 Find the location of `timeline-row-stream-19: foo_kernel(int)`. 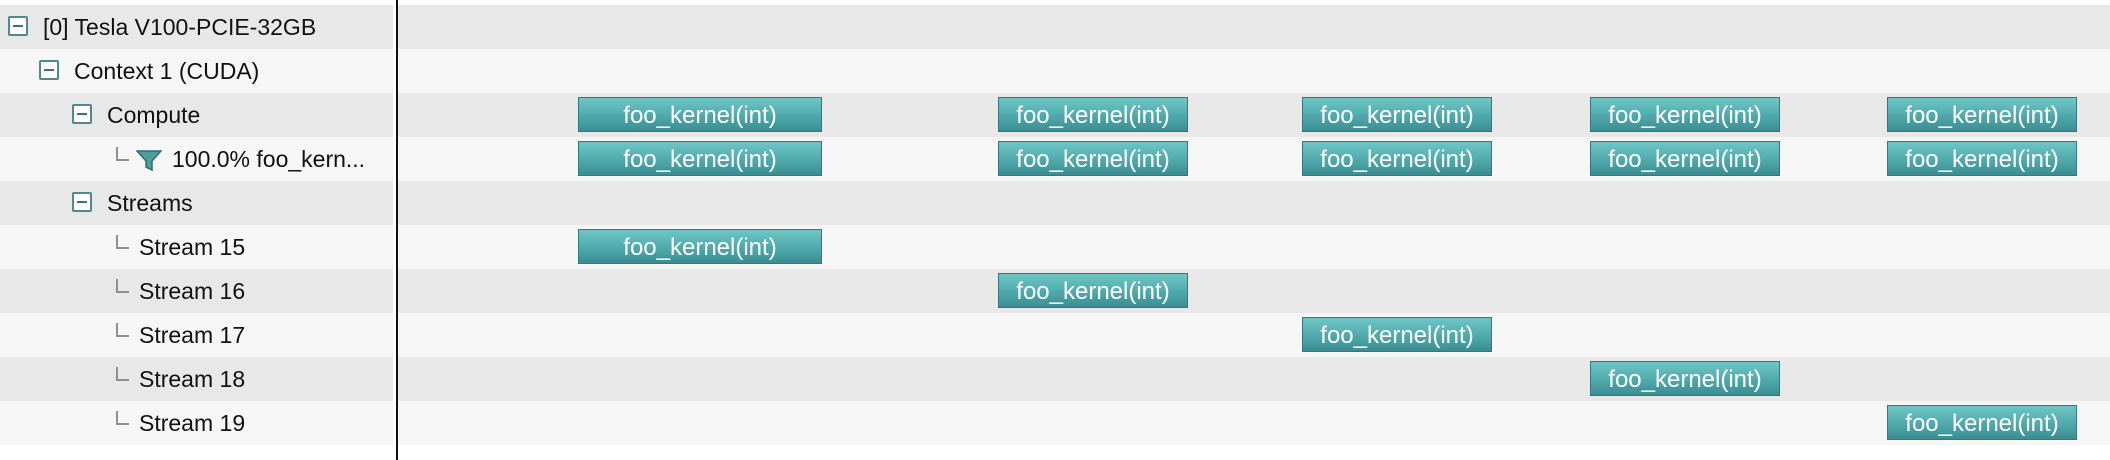

timeline-row-stream-19: foo_kernel(int) is located at coordinates (1254, 423).